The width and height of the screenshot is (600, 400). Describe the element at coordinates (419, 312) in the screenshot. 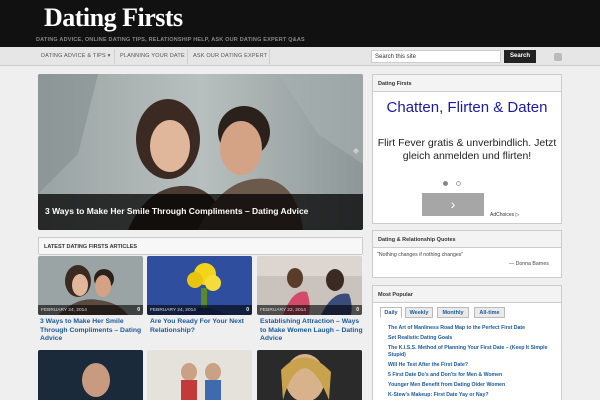

I see `tab-weekly: Weekly` at that location.